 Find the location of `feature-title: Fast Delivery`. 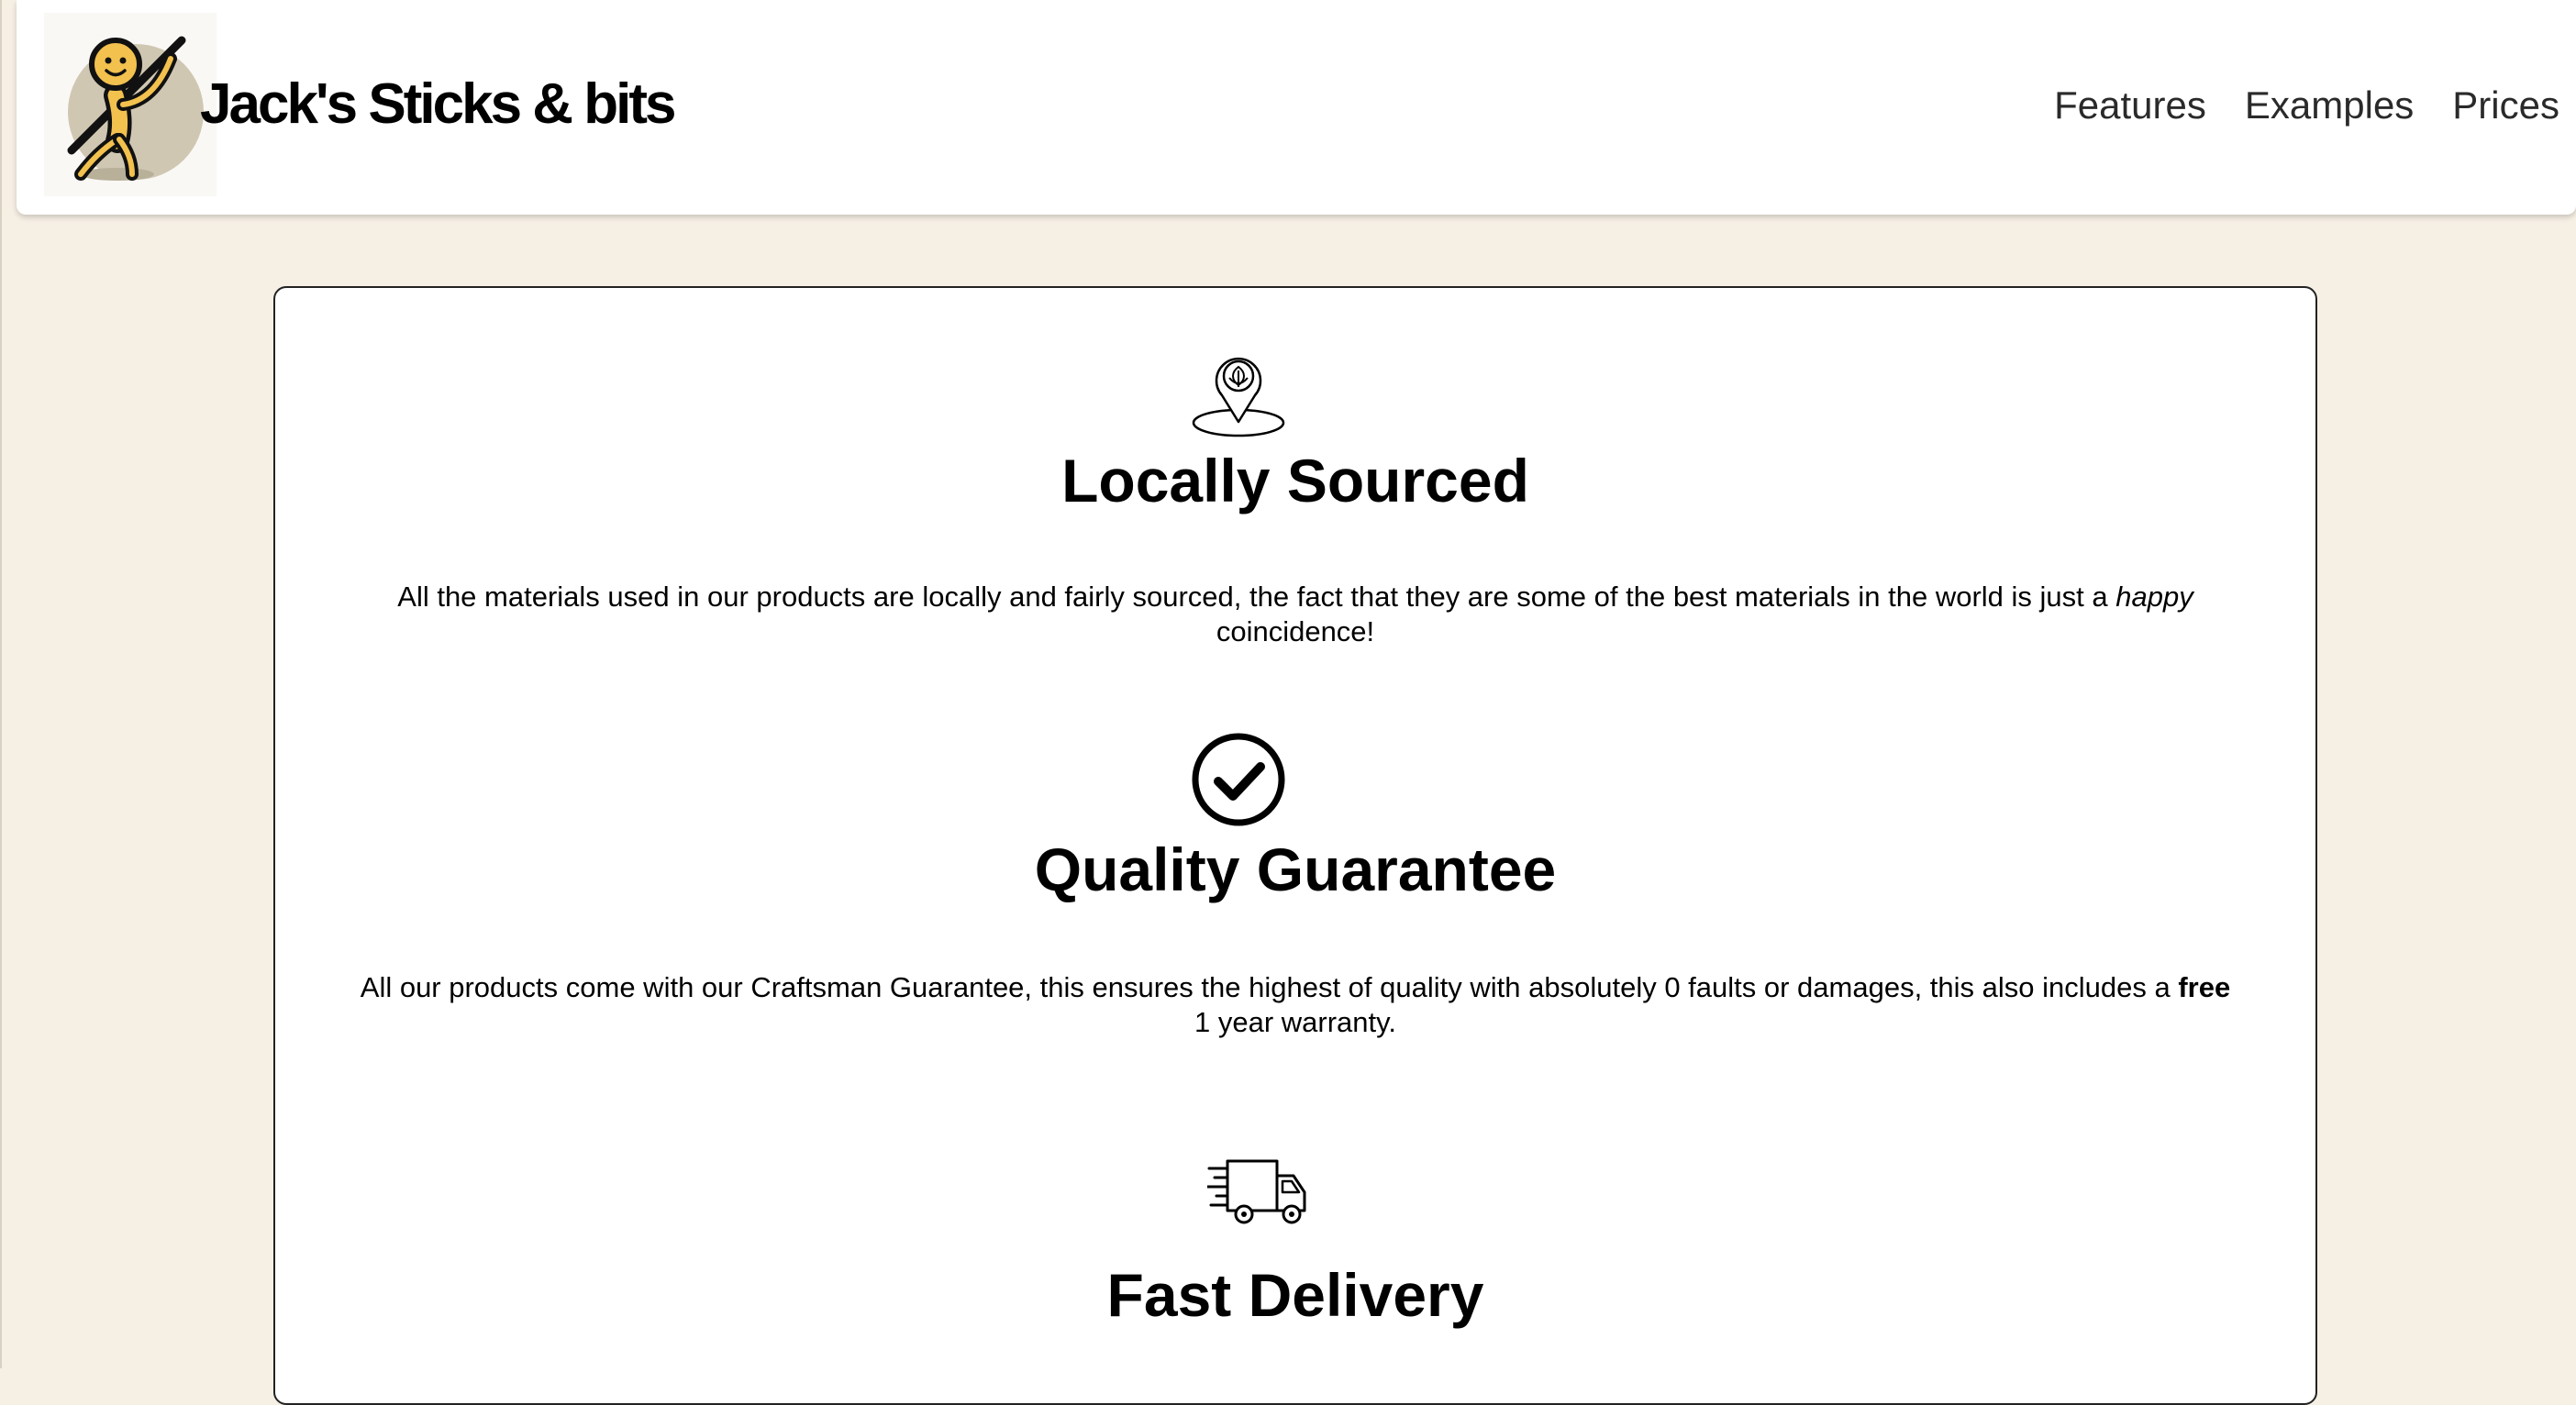

feature-title: Fast Delivery is located at coordinates (1295, 1295).